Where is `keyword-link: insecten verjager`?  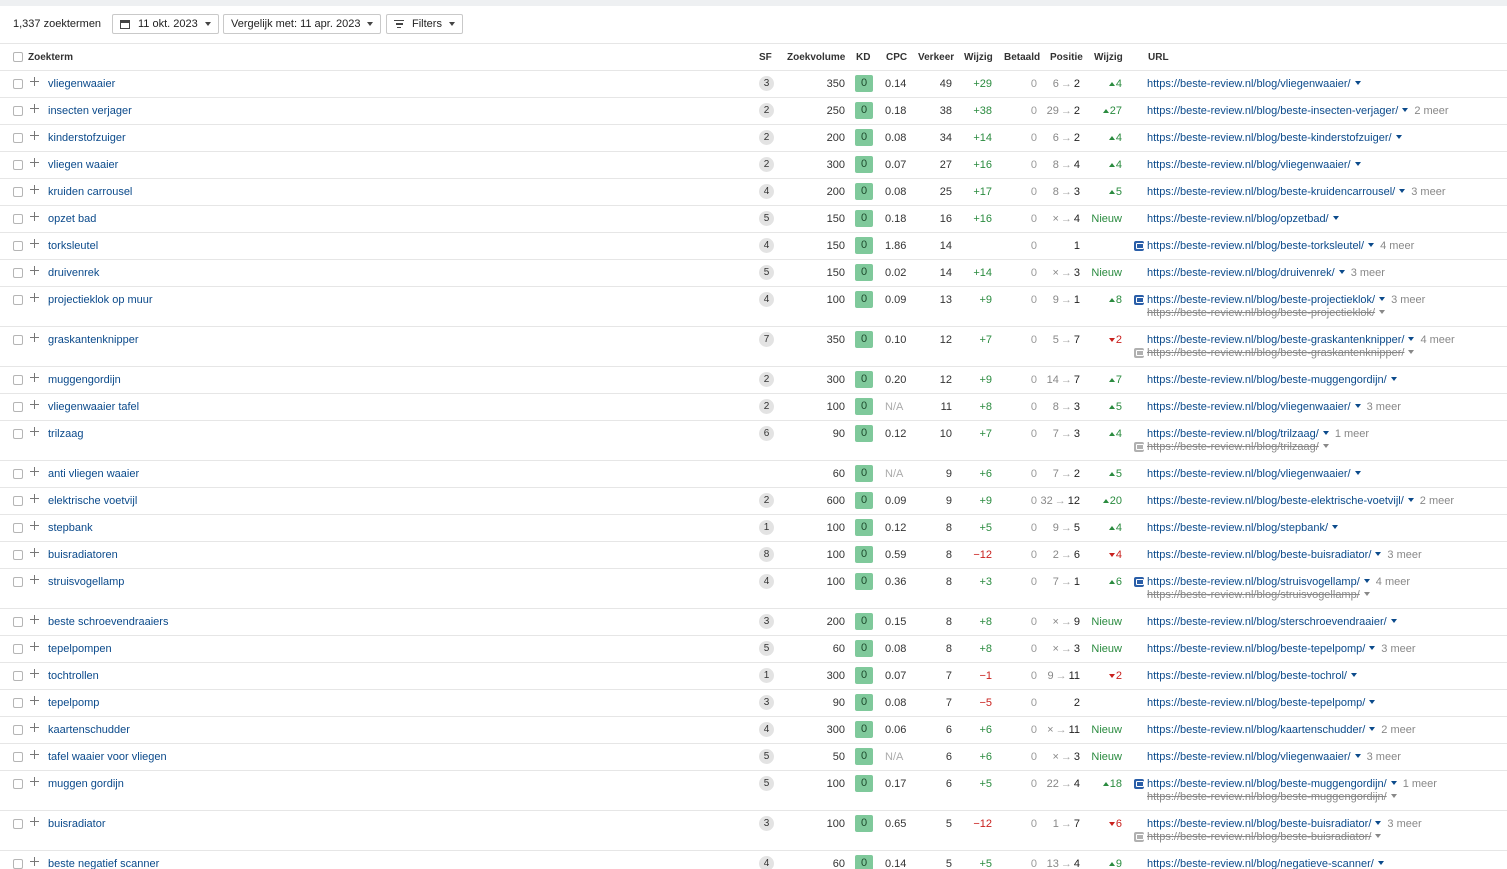
keyword-link: insecten verjager is located at coordinates (90, 111).